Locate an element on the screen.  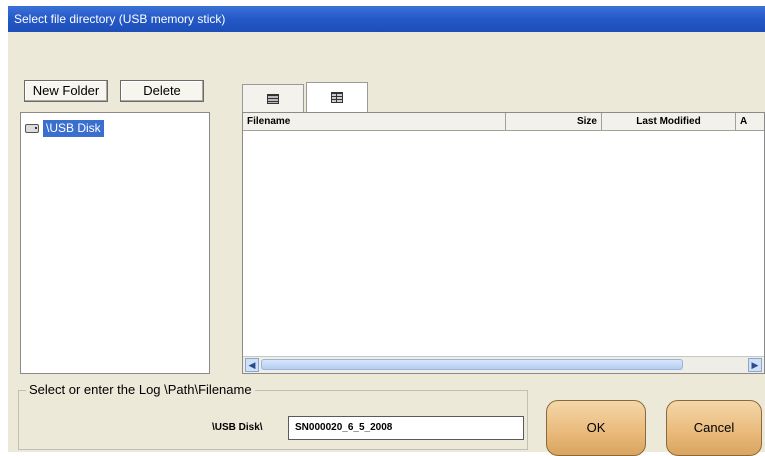
tree-item-label: \USB Disk is located at coordinates (73, 128).